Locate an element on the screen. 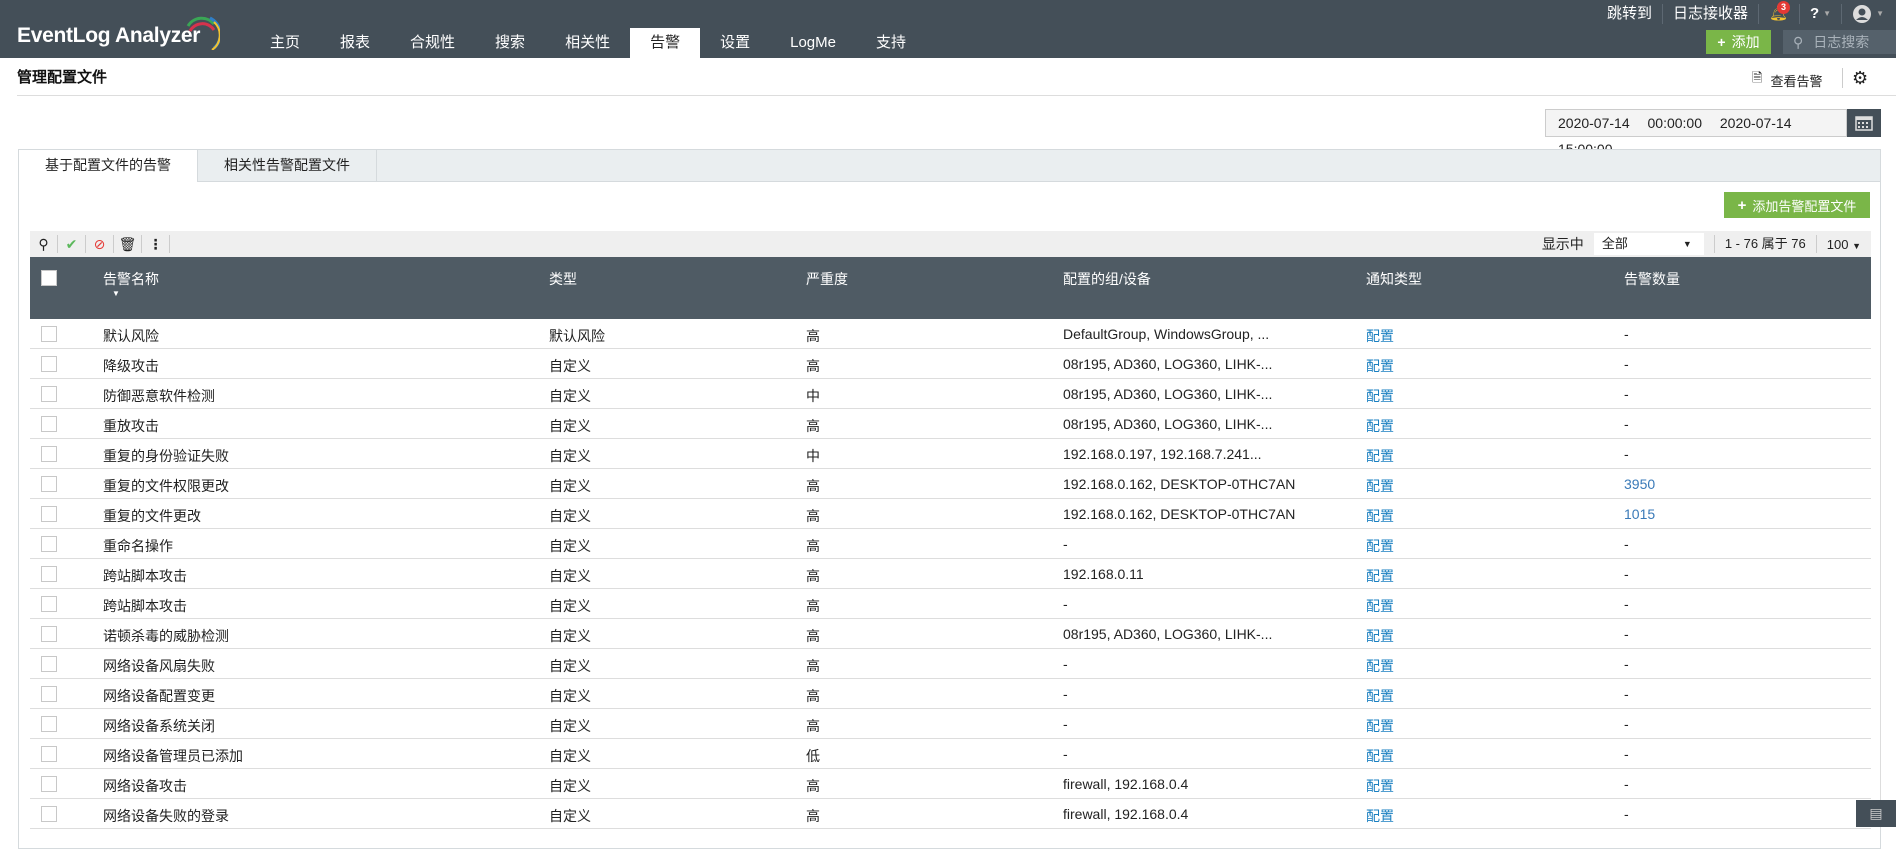 The height and width of the screenshot is (849, 1896). help-button: ? ▼ is located at coordinates (1821, 14).